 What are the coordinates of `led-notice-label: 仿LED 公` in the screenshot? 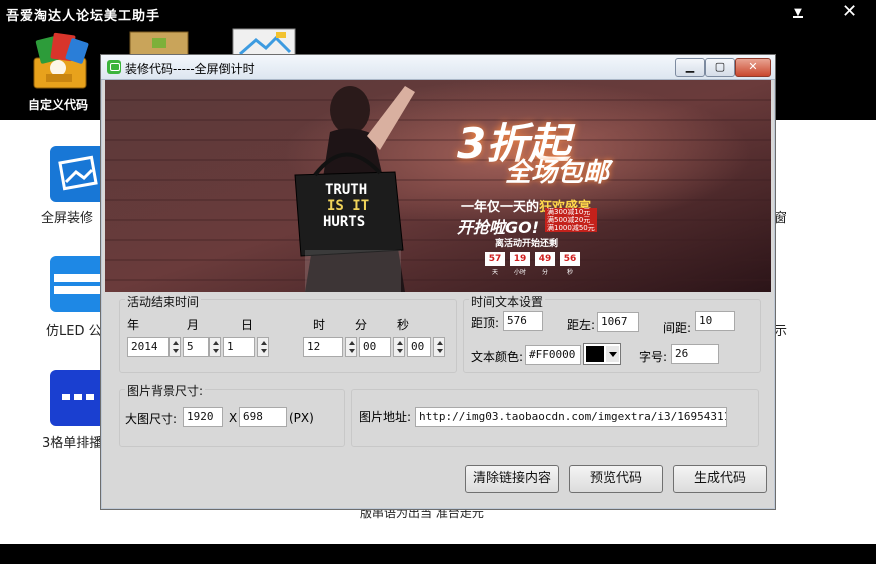 It's located at (74, 331).